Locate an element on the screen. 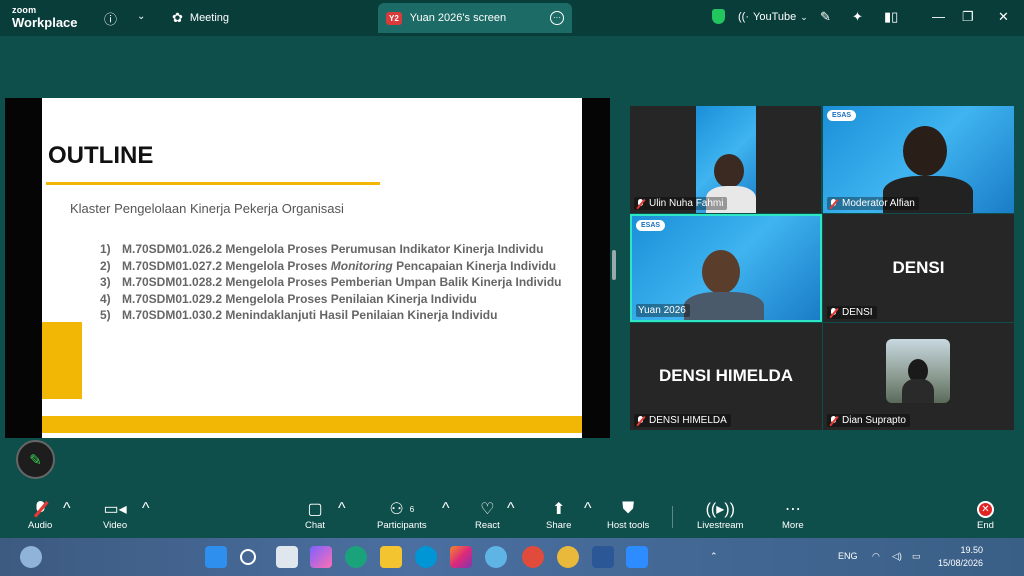  shield-icon: ⛊ is located at coordinates (628, 508).